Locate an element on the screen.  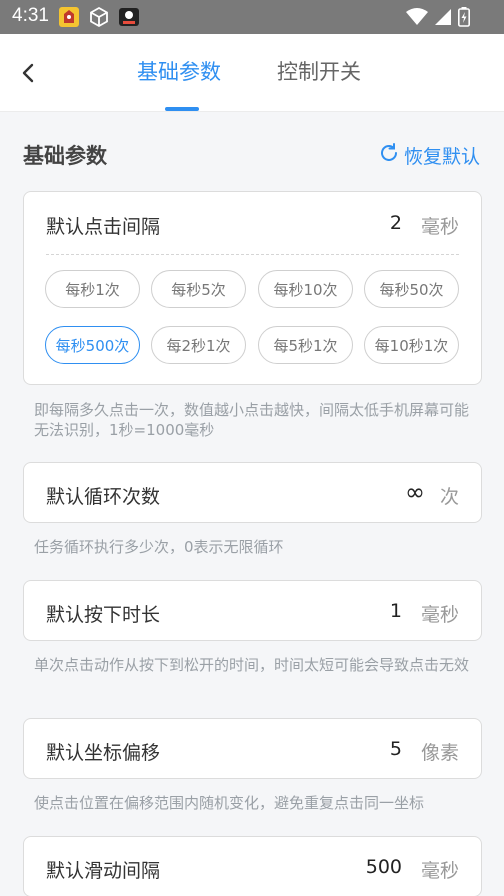
coord-offset-label: 默认坐标偏移 is located at coordinates (103, 753).